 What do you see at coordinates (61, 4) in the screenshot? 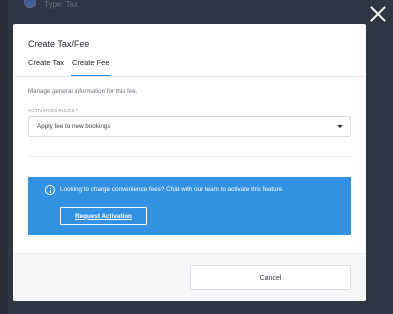
I see `background-row-text: Type: Tax` at bounding box center [61, 4].